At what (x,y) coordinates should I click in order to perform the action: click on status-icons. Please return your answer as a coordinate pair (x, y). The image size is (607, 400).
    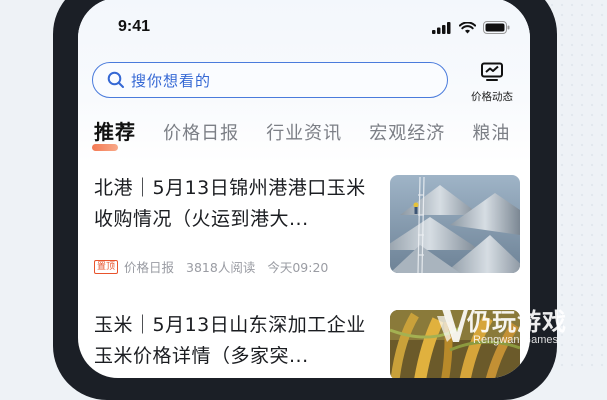
    Looking at the image, I should click on (471, 27).